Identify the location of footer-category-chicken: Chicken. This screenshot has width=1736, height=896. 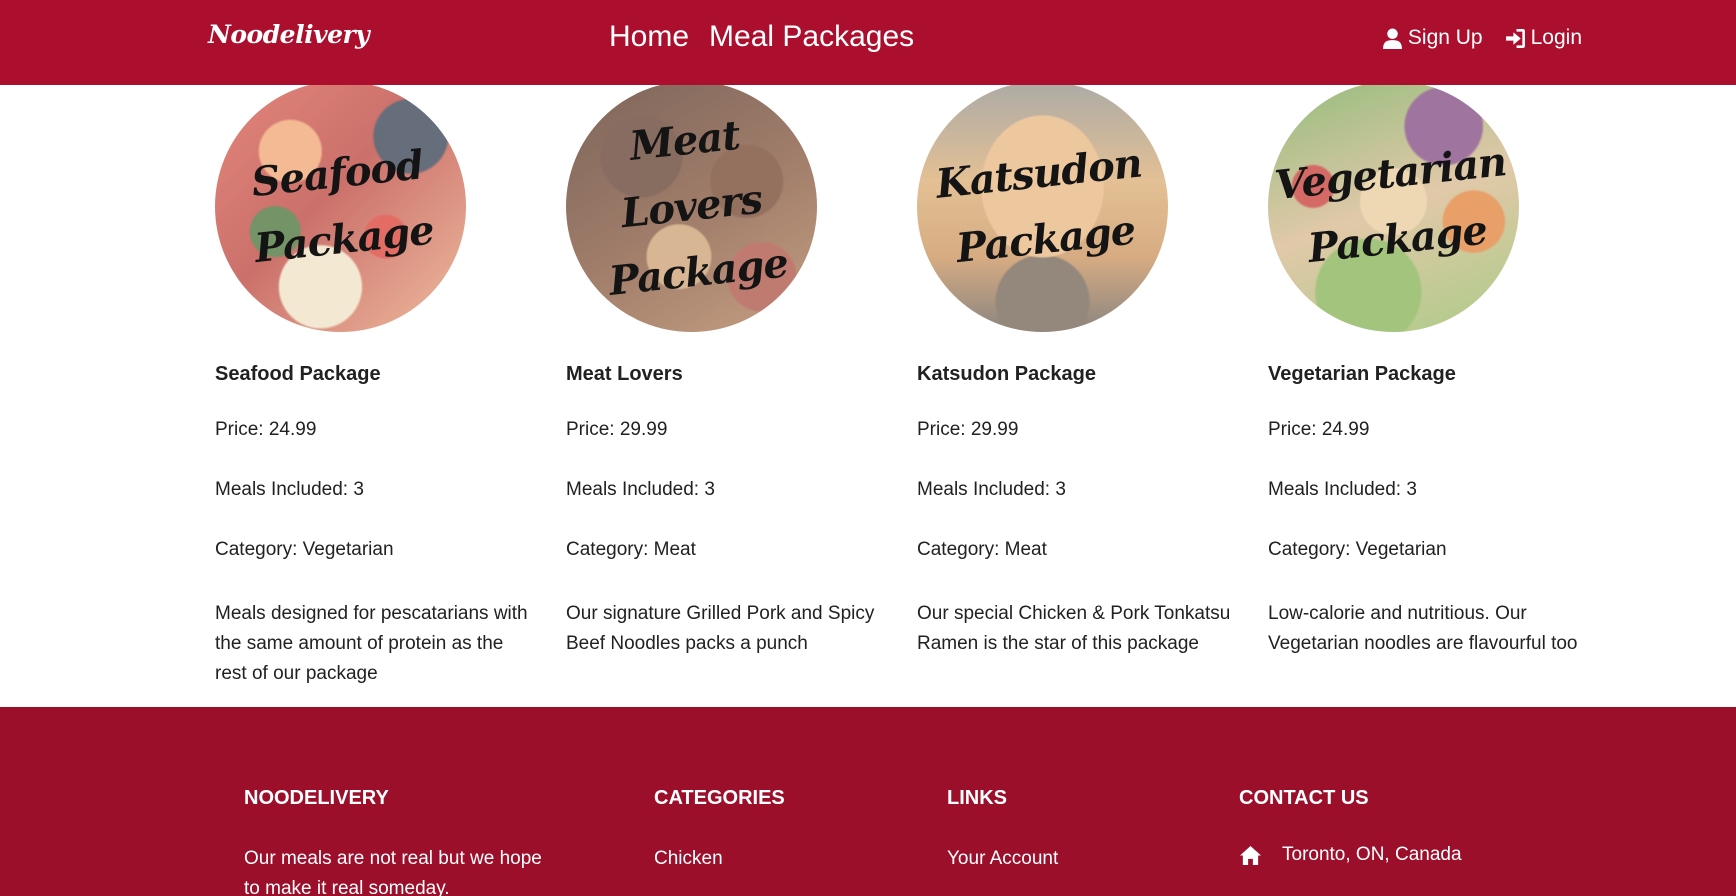
(804, 859).